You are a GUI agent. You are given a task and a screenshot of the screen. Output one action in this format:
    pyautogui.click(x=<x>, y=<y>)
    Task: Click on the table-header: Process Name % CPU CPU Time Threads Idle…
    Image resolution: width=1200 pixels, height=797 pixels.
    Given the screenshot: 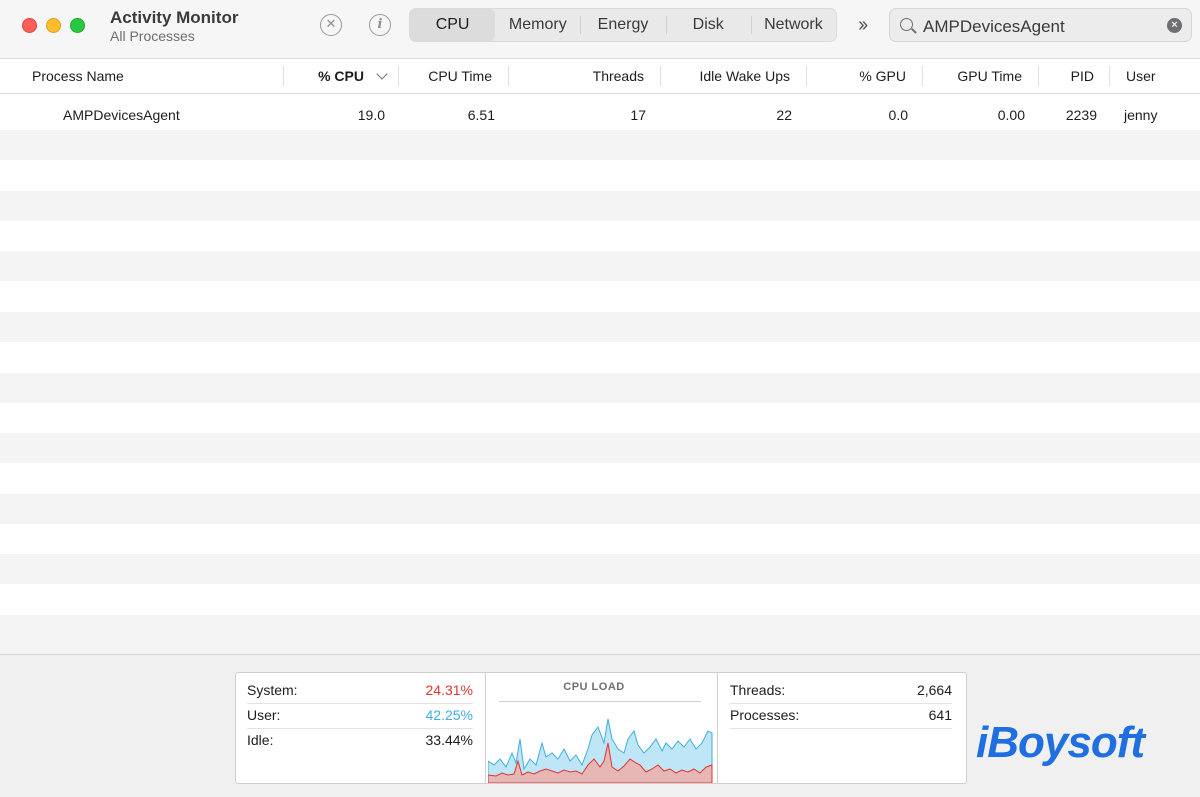 What is the action you would take?
    pyautogui.click(x=600, y=76)
    